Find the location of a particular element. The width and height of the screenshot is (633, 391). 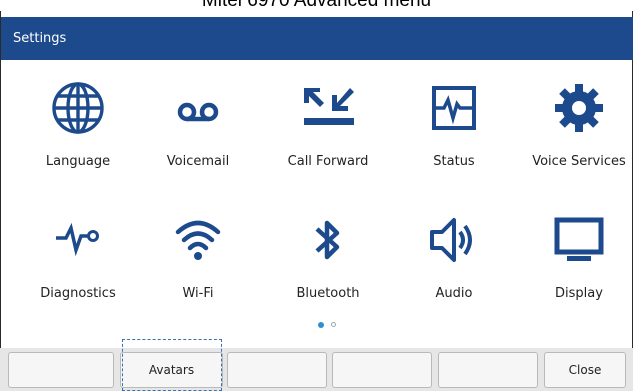

speaker-icon is located at coordinates (451, 240).